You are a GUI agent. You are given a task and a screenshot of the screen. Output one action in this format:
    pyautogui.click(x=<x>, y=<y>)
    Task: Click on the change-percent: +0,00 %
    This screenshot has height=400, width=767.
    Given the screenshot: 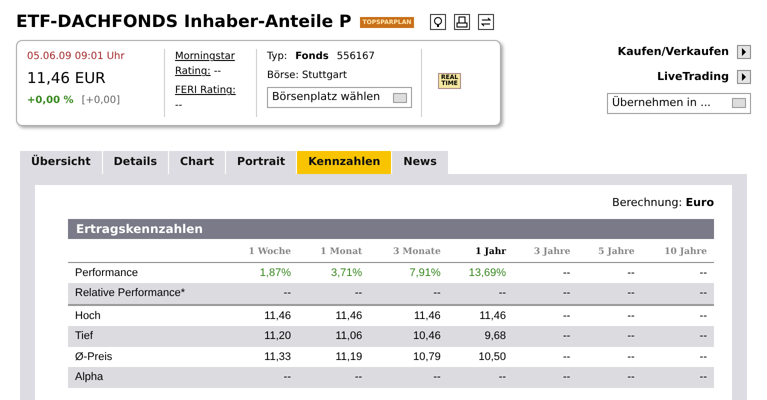 What is the action you would take?
    pyautogui.click(x=50, y=101)
    